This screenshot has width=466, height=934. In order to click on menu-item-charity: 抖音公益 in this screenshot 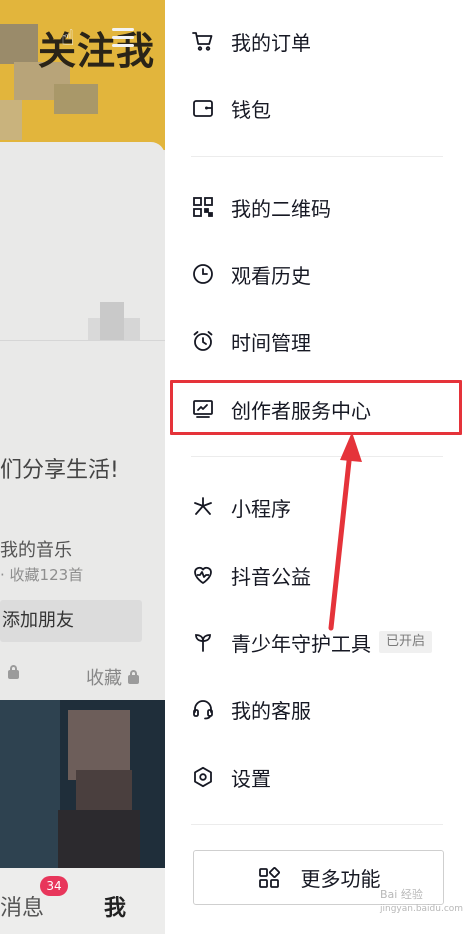, I will do `click(251, 575)`.